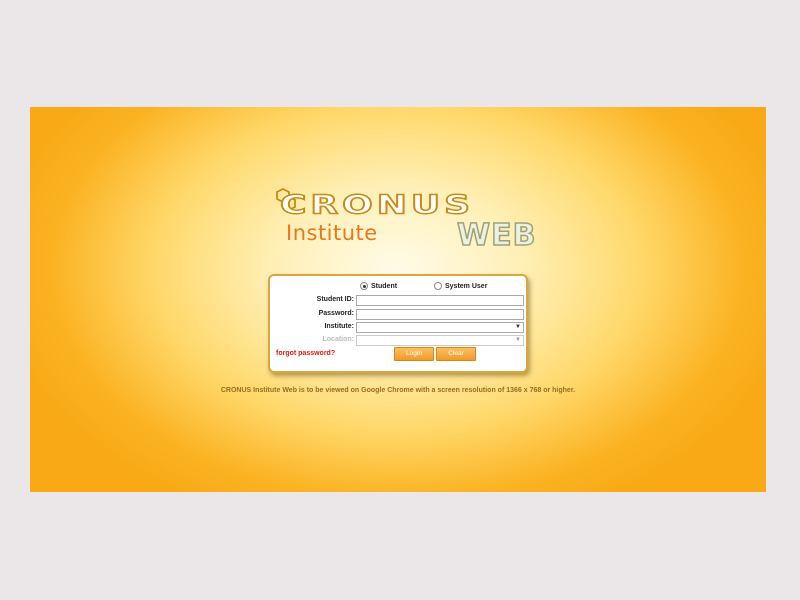  What do you see at coordinates (338, 339) in the screenshot?
I see `location-label: Location:` at bounding box center [338, 339].